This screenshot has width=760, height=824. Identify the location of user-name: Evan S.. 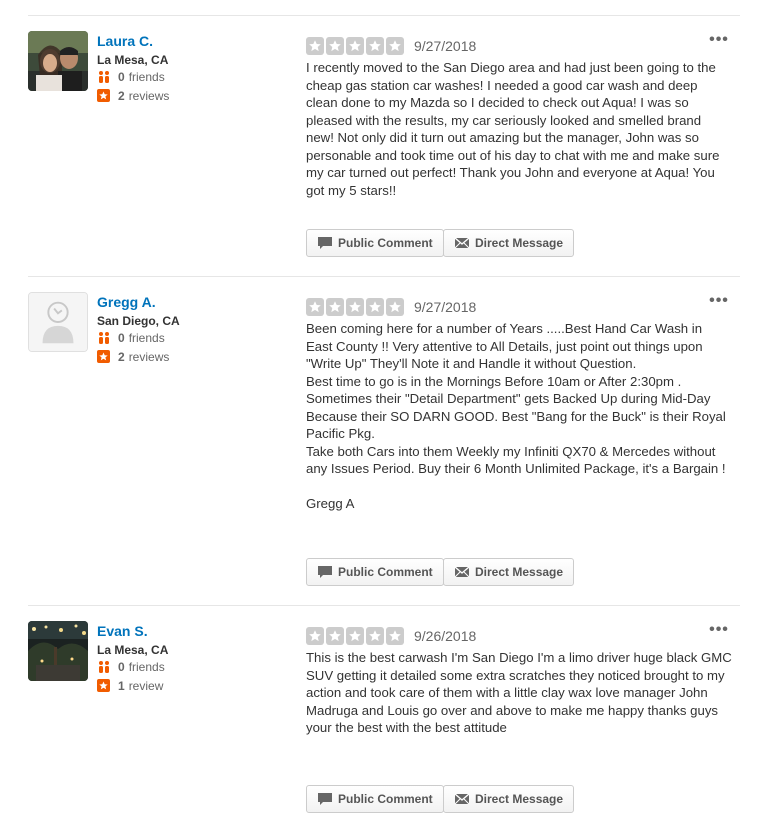
(122, 631).